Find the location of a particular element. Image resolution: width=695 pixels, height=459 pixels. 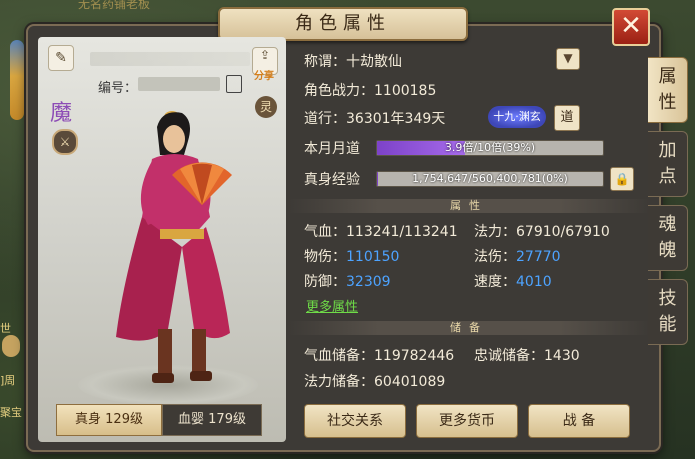

voice-chat-icon is located at coordinates (11, 346).